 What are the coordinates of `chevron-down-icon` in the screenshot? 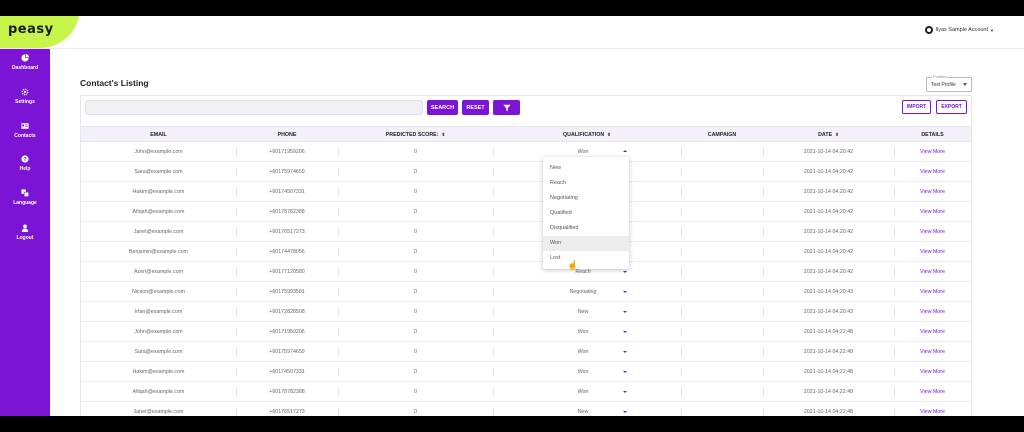 It's located at (965, 84).